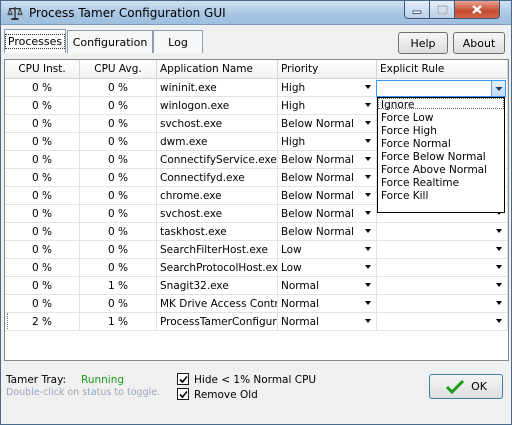 This screenshot has width=512, height=425. Describe the element at coordinates (256, 268) in the screenshot. I see `table-row: 0 % 0 % SearchProtocolHost.exe Low` at that location.